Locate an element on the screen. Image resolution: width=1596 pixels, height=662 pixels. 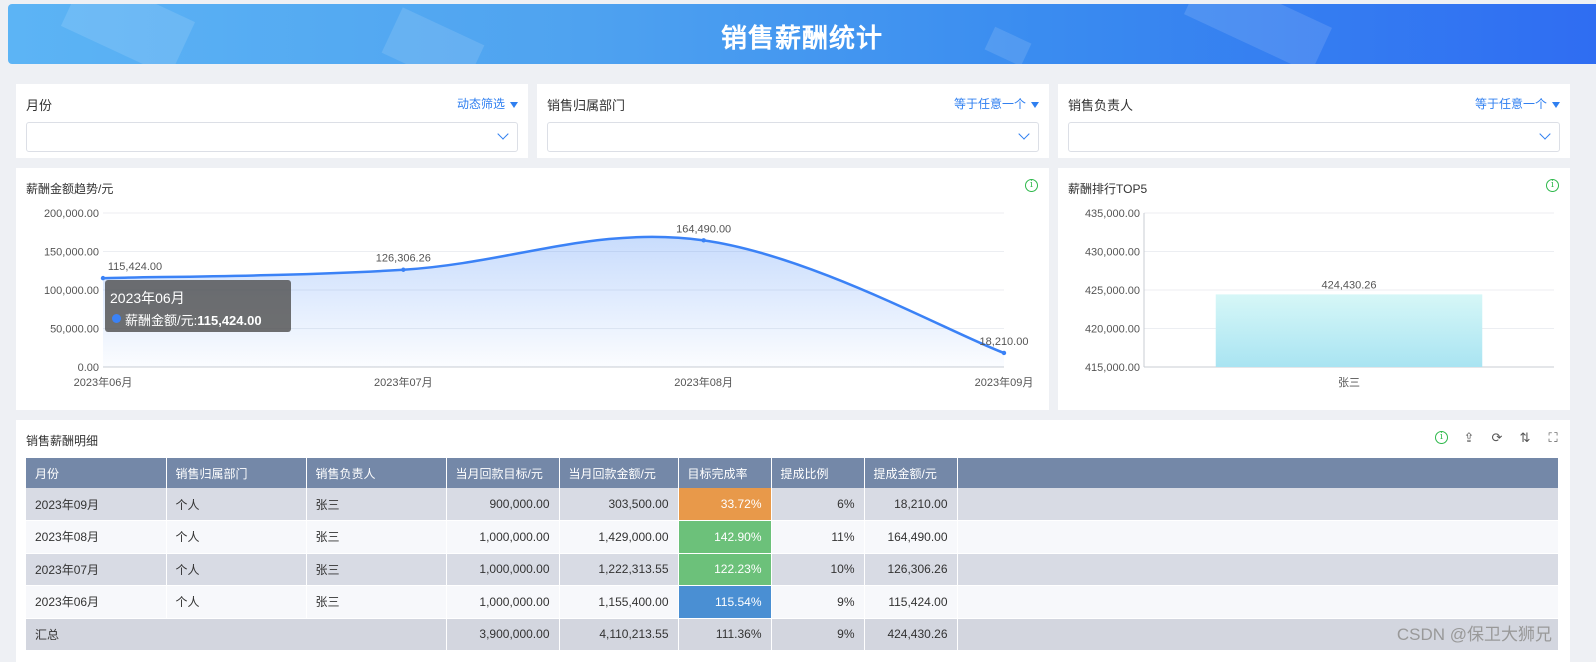
column-header: 销售负责人 is located at coordinates (376, 473).